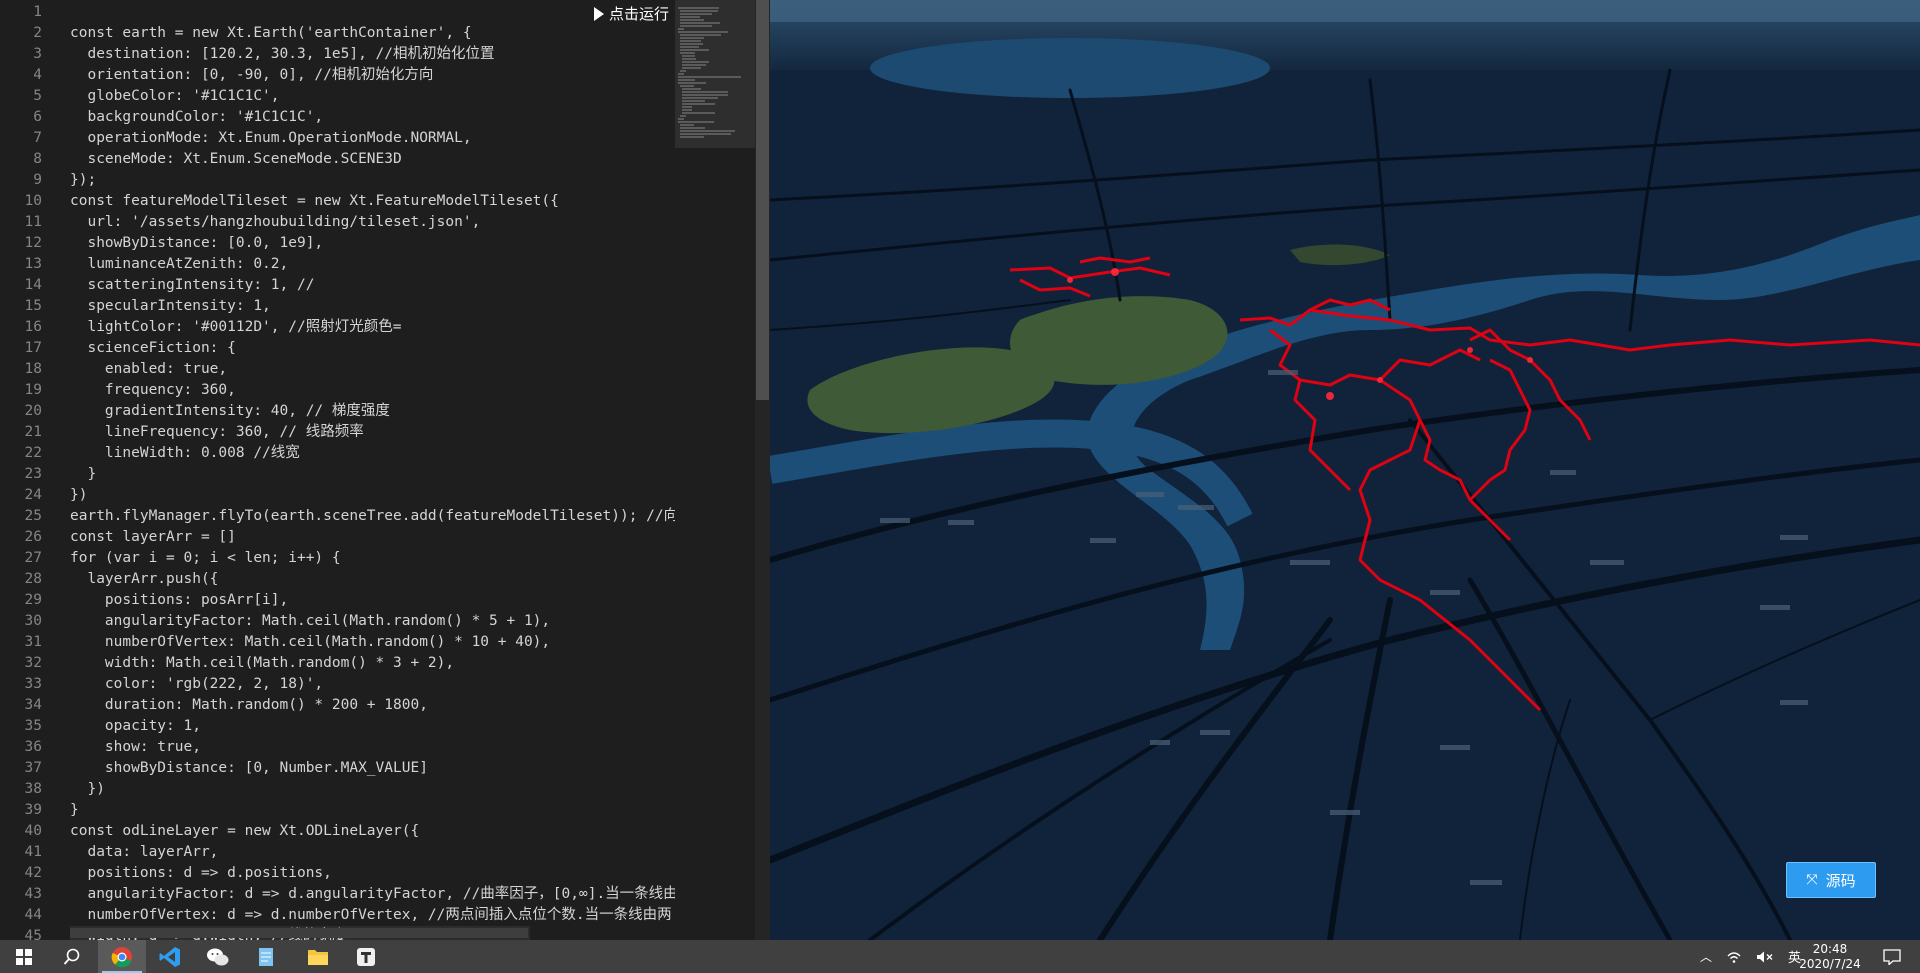 This screenshot has height=973, width=1920. Describe the element at coordinates (639, 14) in the screenshot. I see `run-button-label: 点击运行` at that location.